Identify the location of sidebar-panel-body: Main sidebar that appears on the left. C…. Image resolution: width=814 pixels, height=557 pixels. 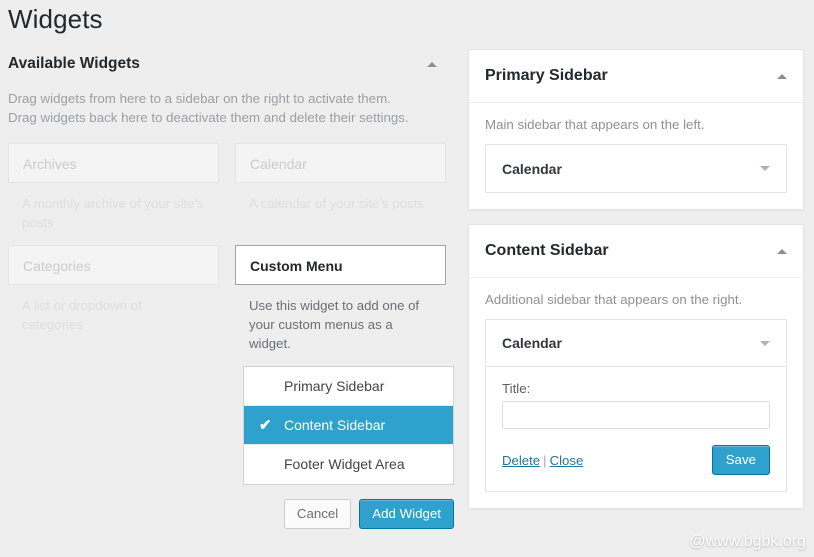
(636, 156).